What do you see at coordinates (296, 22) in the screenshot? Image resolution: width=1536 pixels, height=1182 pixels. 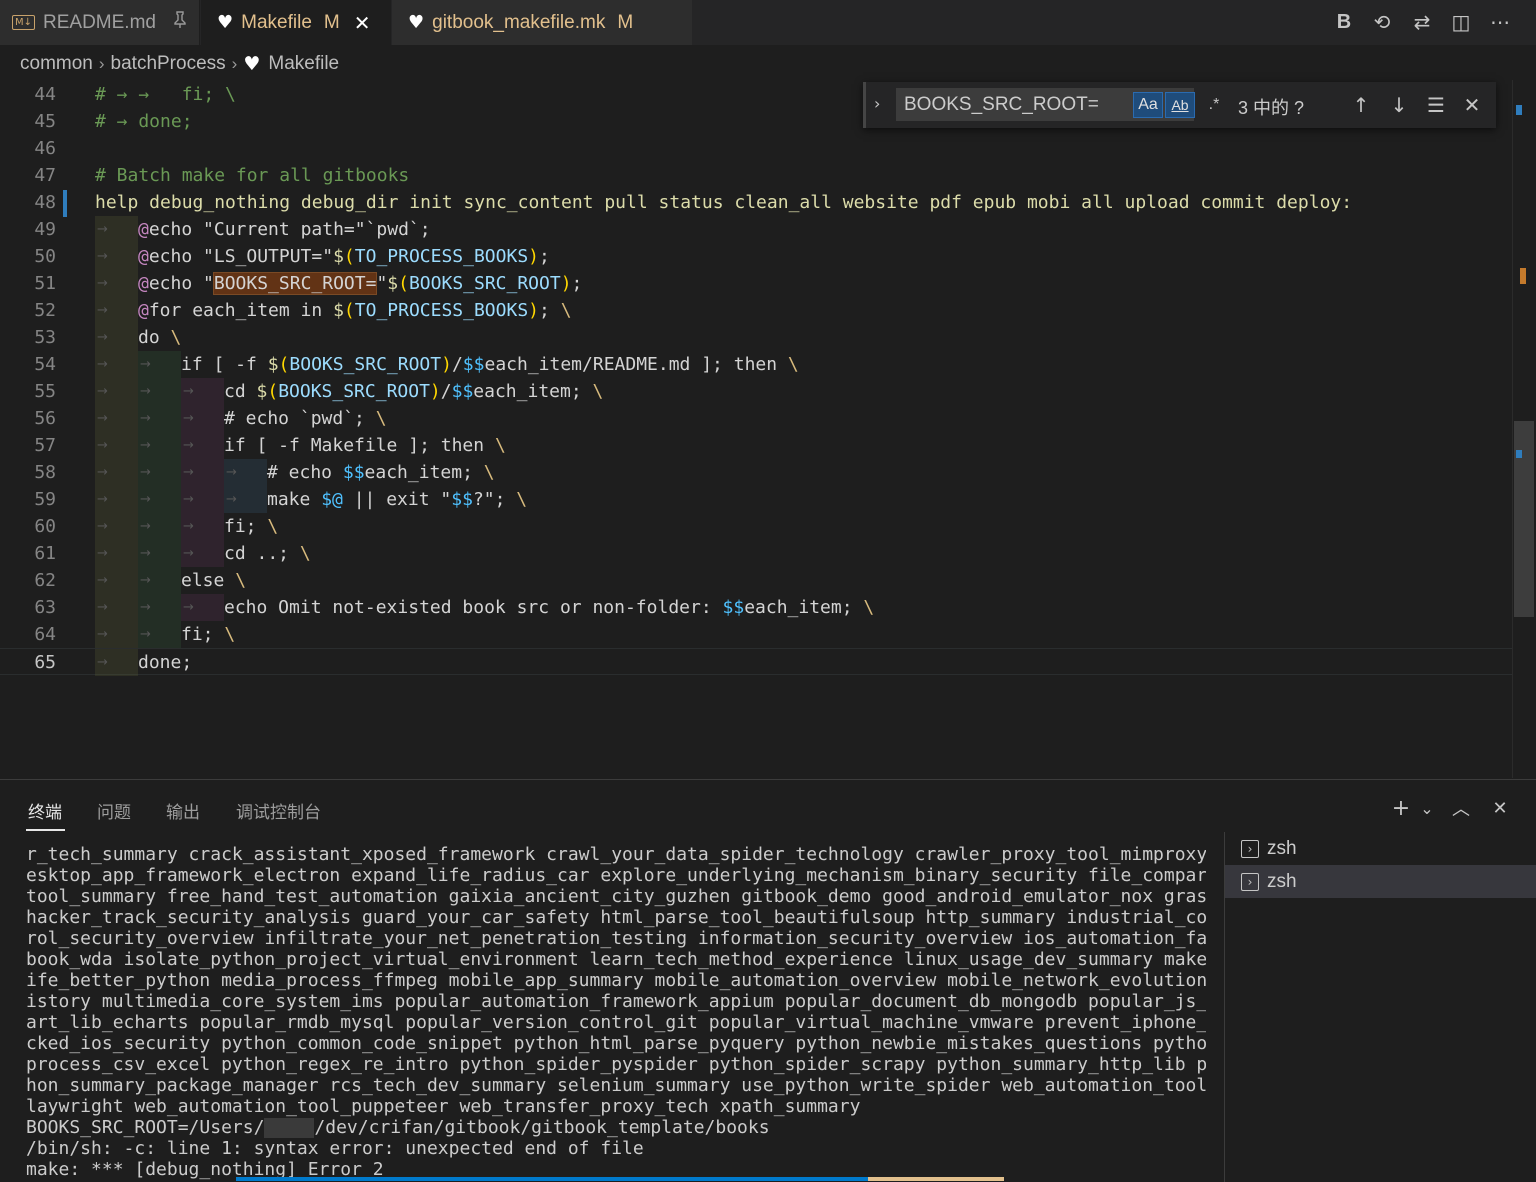 I see `tab-makefile: ♥ Makefile M ✕` at bounding box center [296, 22].